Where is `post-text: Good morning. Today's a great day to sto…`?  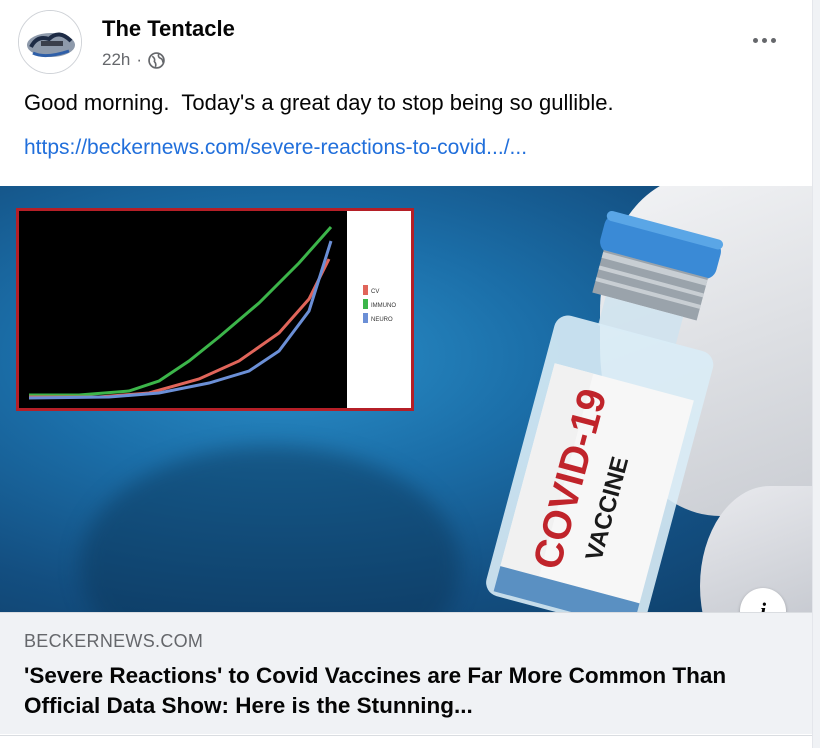
post-text: Good morning. Today's a great day to sto… is located at coordinates (319, 102).